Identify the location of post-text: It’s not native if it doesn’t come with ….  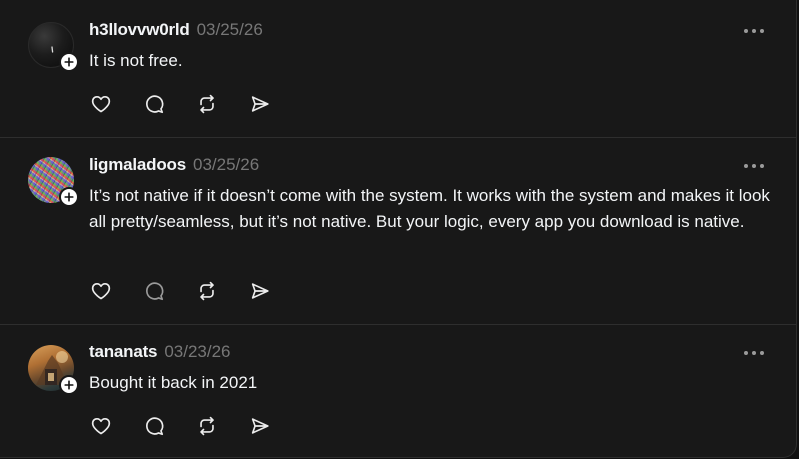
(429, 208).